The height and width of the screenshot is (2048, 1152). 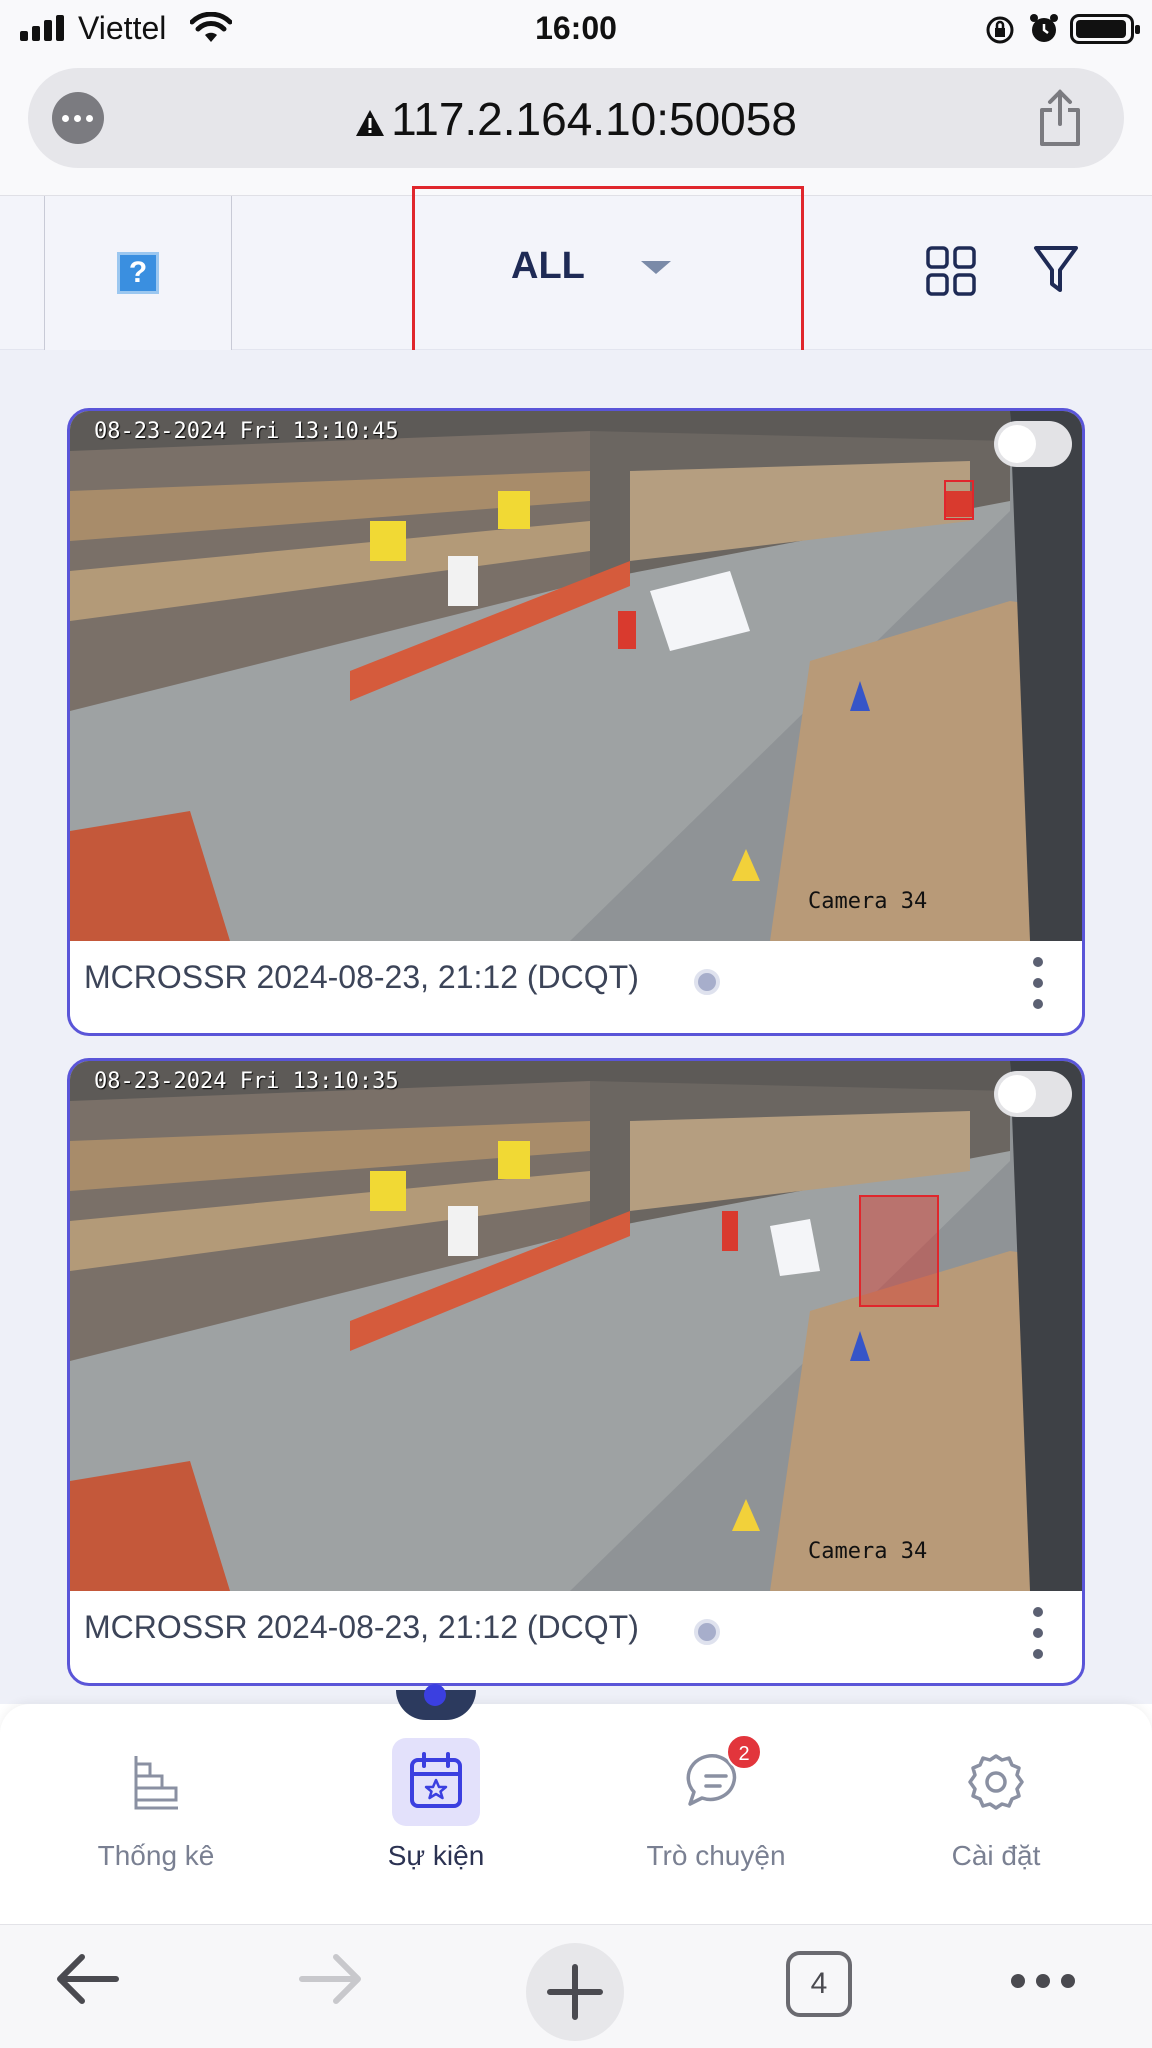 What do you see at coordinates (246, 431) in the screenshot?
I see `snapshot-timestamp: 08-23-2024 Fri 13:10:45` at bounding box center [246, 431].